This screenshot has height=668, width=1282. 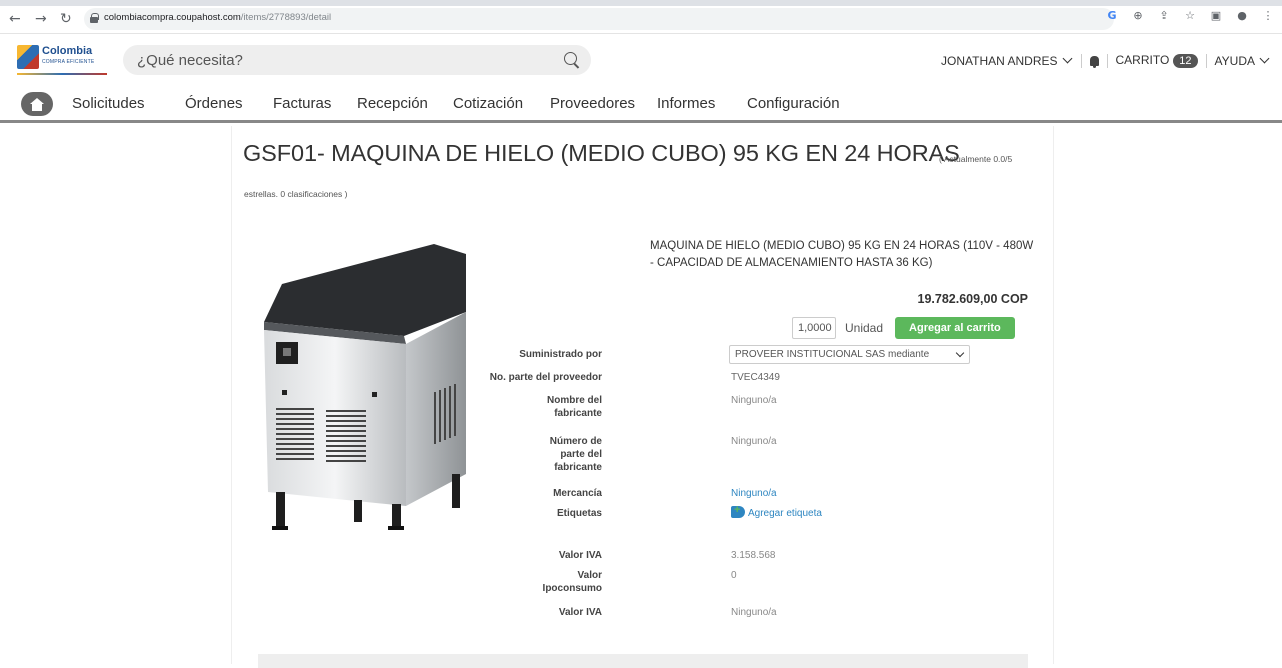 I want to click on nav-item-proveedores: Proveedores, so click(x=603, y=103).